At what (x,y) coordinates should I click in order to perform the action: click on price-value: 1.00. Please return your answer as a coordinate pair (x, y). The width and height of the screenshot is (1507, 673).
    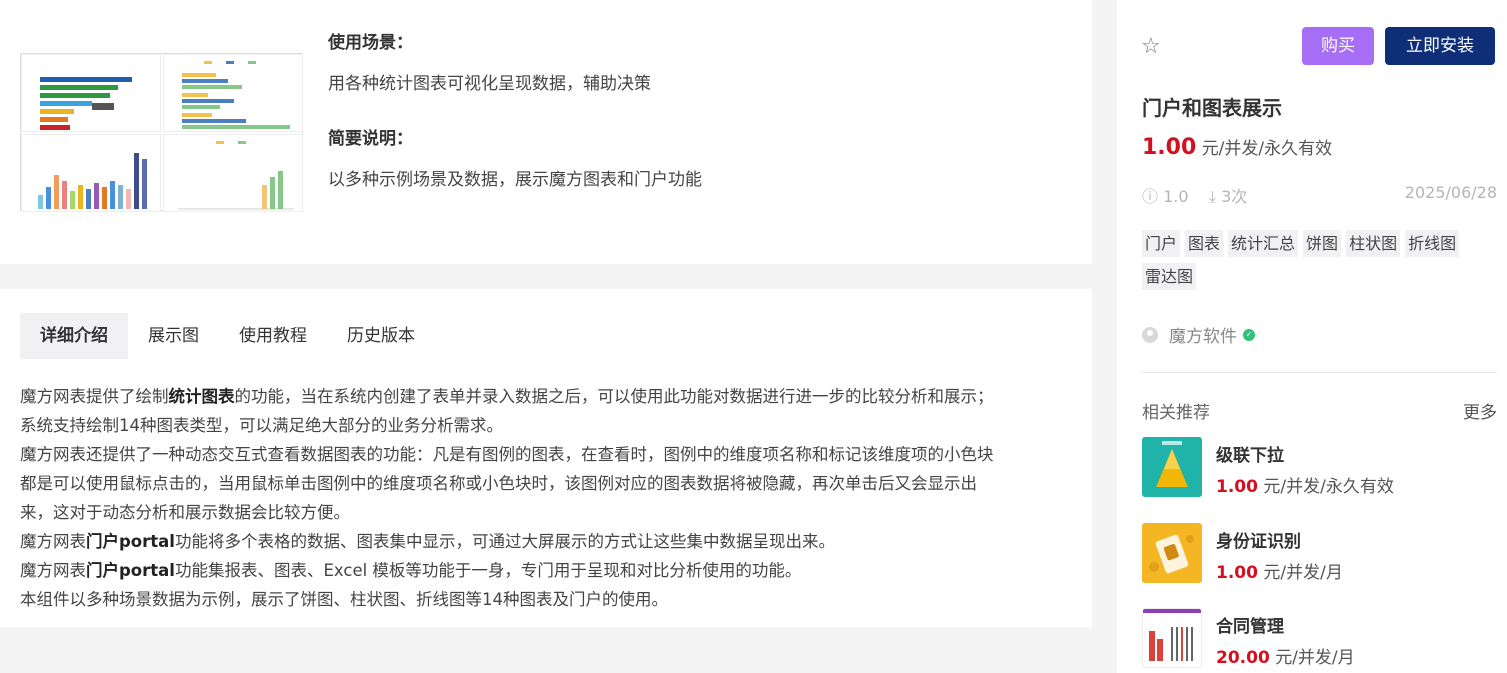
    Looking at the image, I should click on (1169, 147).